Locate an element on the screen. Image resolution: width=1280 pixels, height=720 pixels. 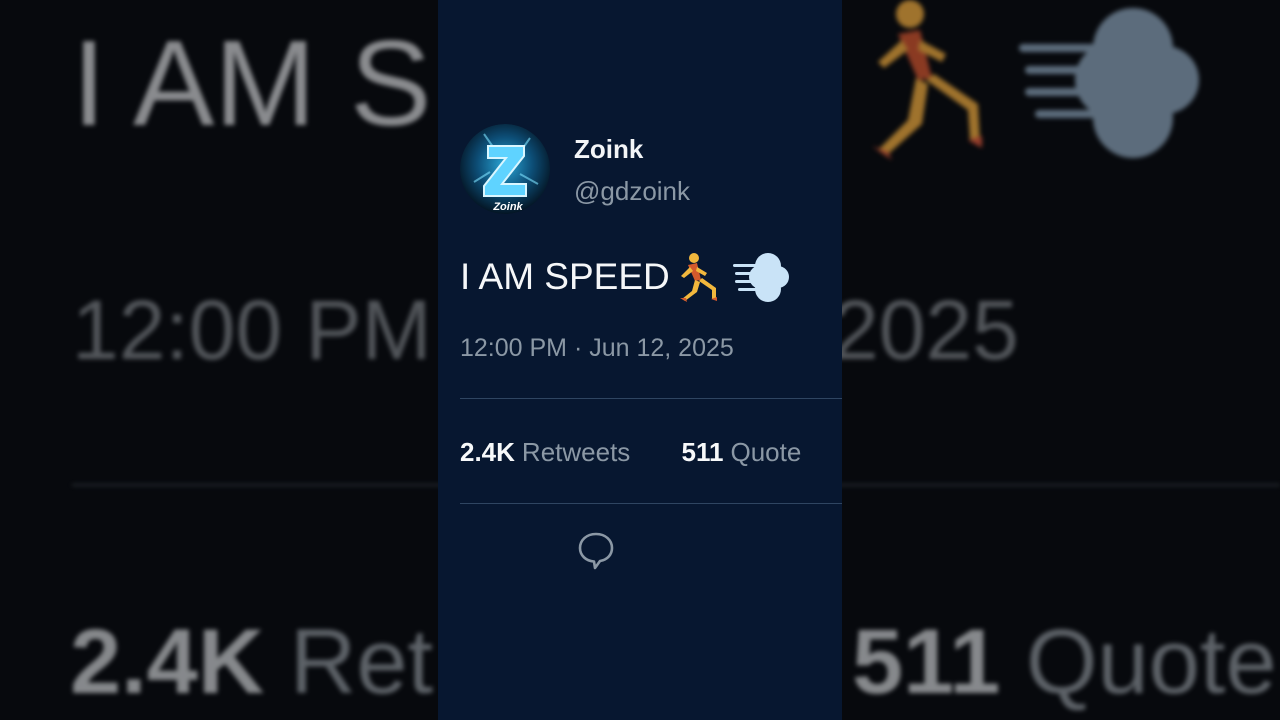
avatar: Zoink is located at coordinates (505, 169).